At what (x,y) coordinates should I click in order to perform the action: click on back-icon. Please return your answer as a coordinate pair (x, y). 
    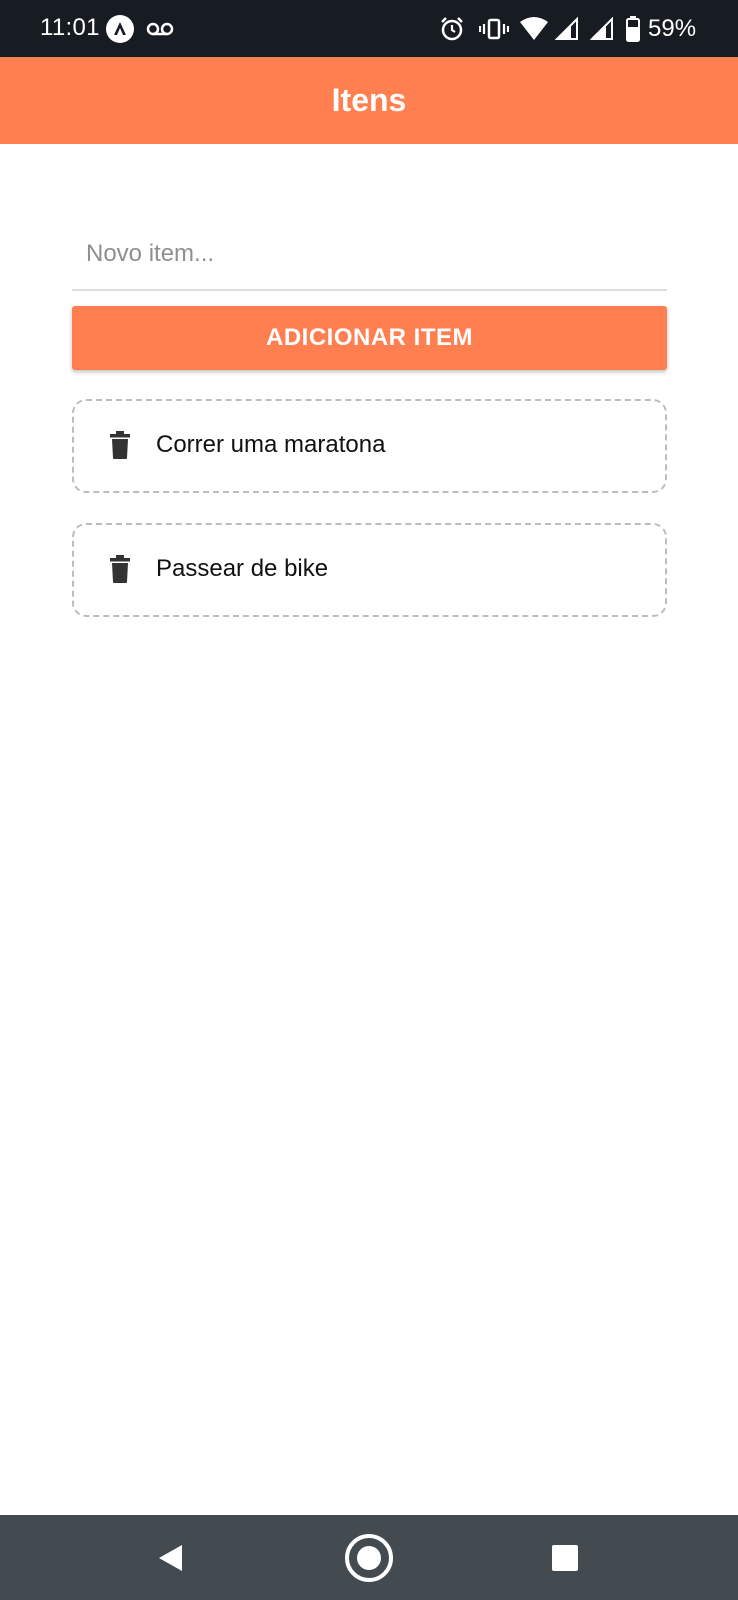
    Looking at the image, I should click on (170, 1557).